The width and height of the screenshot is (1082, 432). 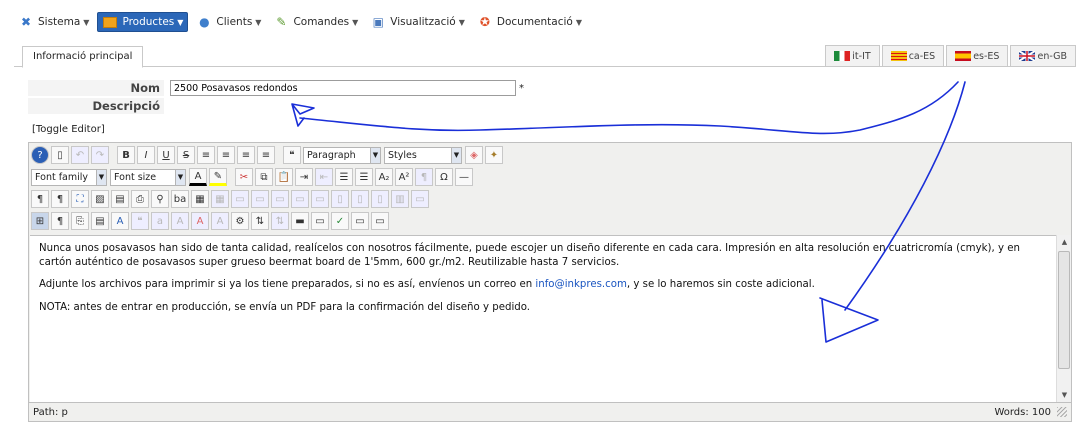 I want to click on insert-table-icon: ▦, so click(x=200, y=199).